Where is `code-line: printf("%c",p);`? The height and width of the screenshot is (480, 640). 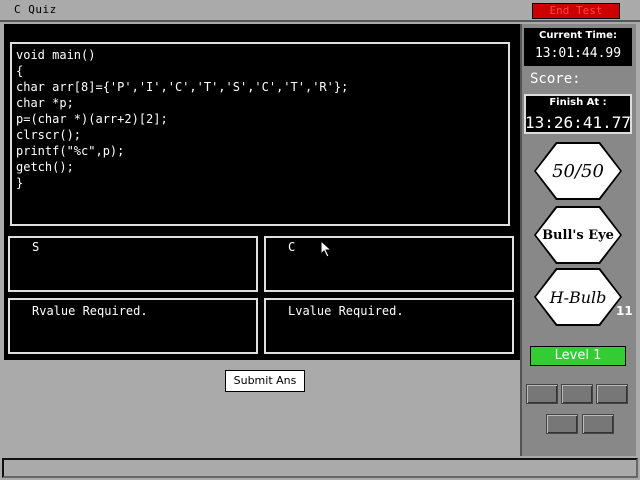
code-line: printf("%c",p); is located at coordinates (70, 151).